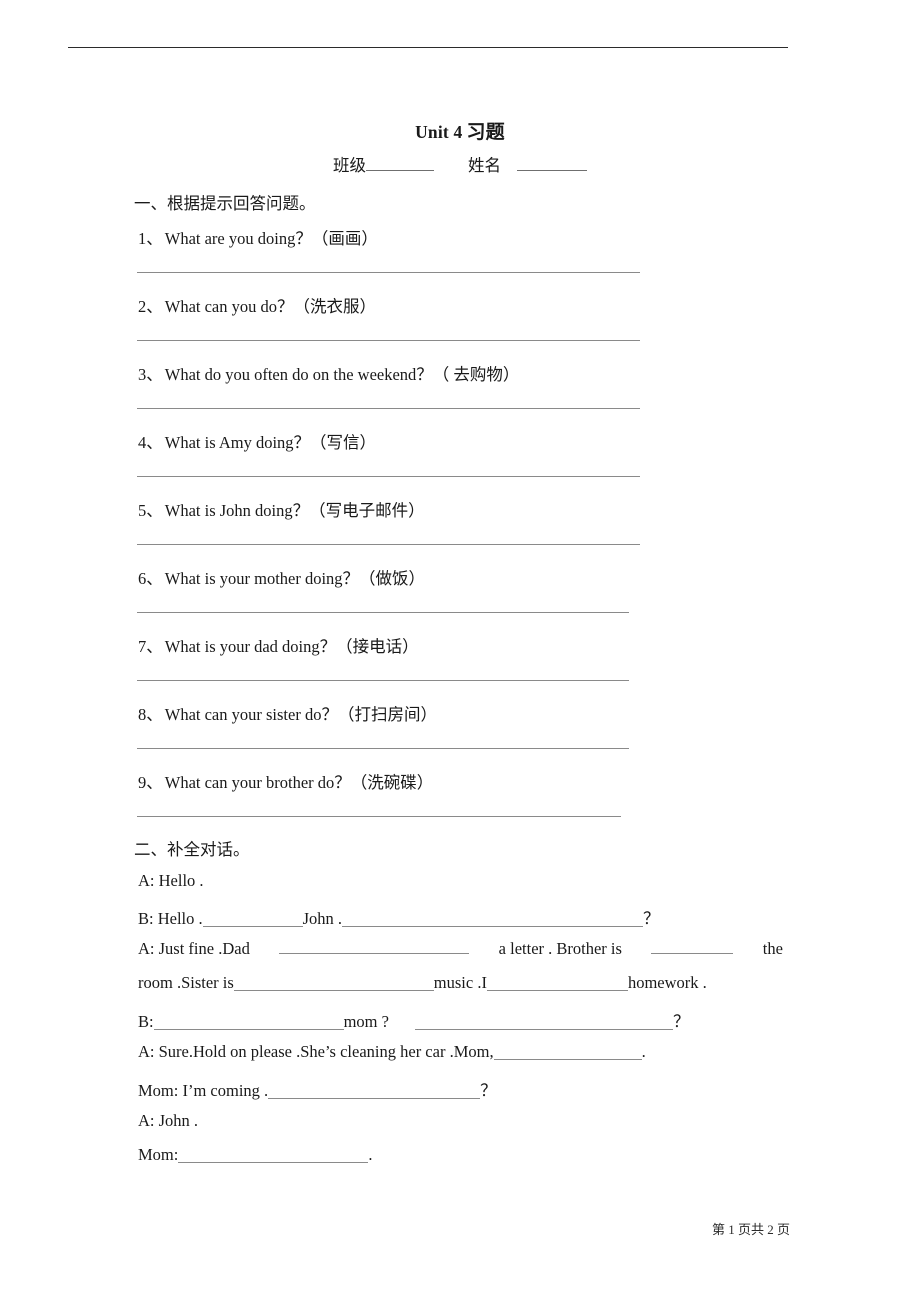  Describe the element at coordinates (300, 714) in the screenshot. I see `question-8-text: What can your sister do？（打扫房间）` at that location.